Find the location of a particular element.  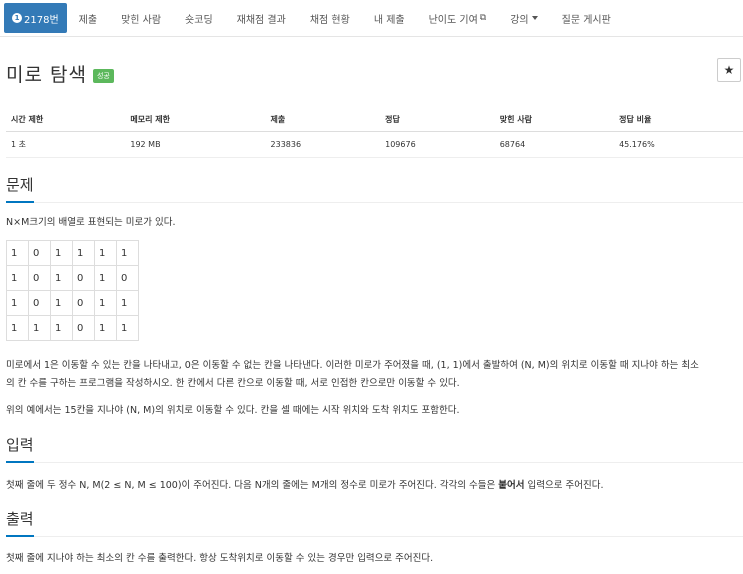

output-title: 출력 is located at coordinates (20, 522).